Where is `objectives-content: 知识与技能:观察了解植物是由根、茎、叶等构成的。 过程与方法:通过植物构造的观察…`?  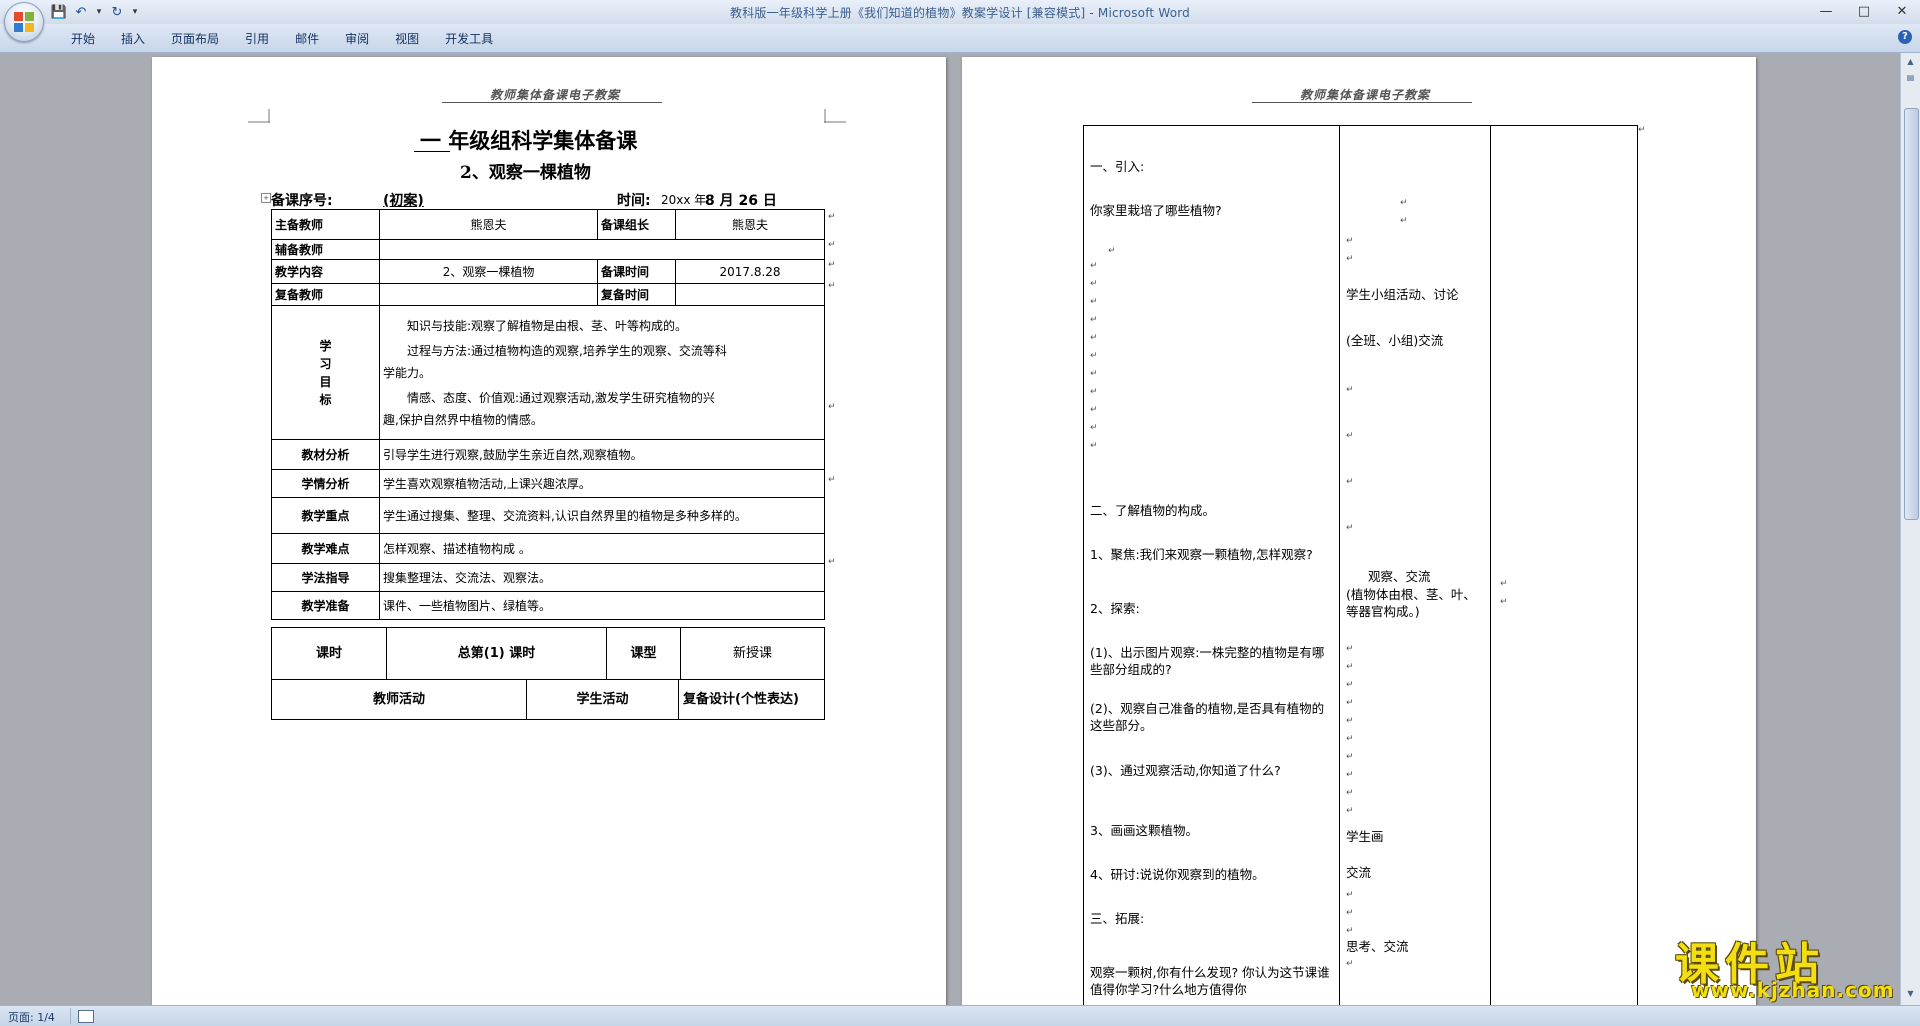
objectives-content: 知识与技能:观察了解植物是由根、茎、叶等构成的。 过程与方法:通过植物构造的观察… is located at coordinates (602, 372).